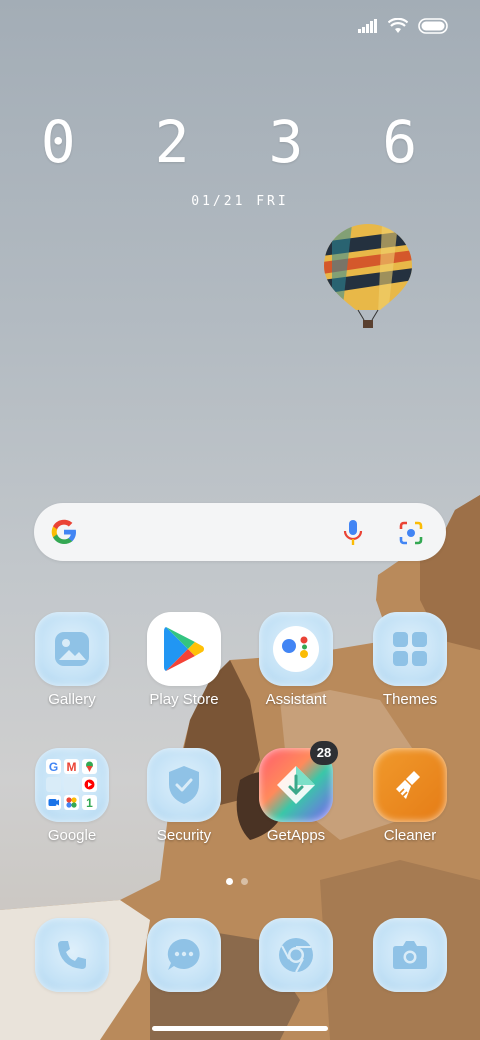 The width and height of the screenshot is (480, 1040). I want to click on mic-icon, so click(353, 533).